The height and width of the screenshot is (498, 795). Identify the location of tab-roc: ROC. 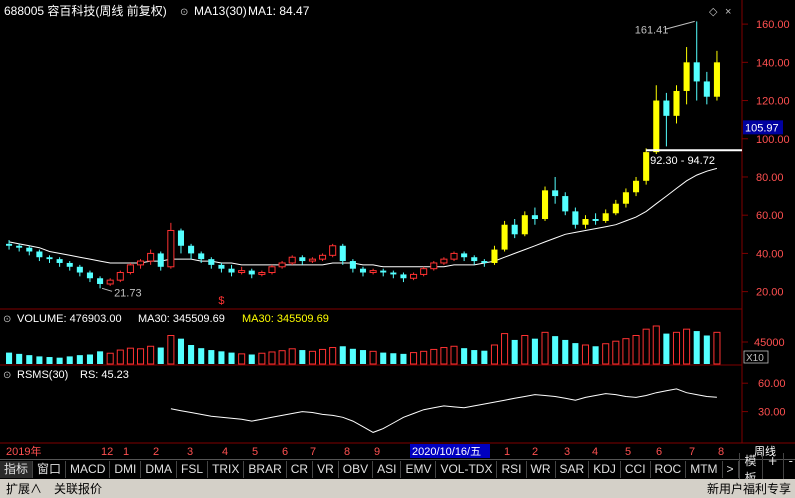
(669, 469).